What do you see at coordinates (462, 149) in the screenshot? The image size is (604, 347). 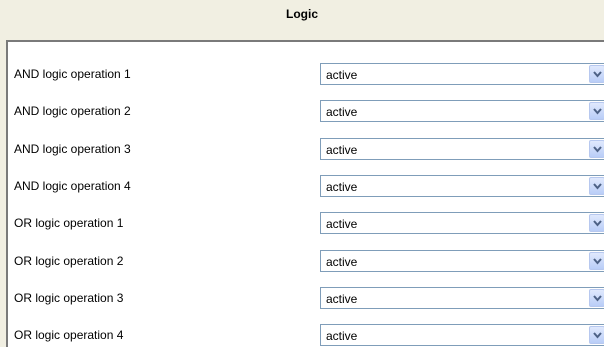 I see `and-logic-operation-3-dropdown: active` at bounding box center [462, 149].